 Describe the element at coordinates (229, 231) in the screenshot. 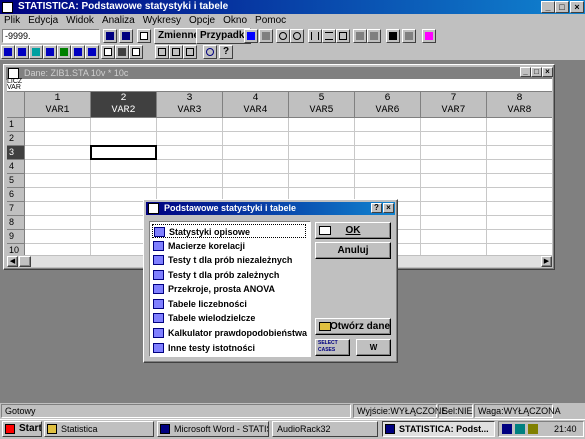

I see `list-item-statystyki-opisowe: Statystyki opisowe` at that location.